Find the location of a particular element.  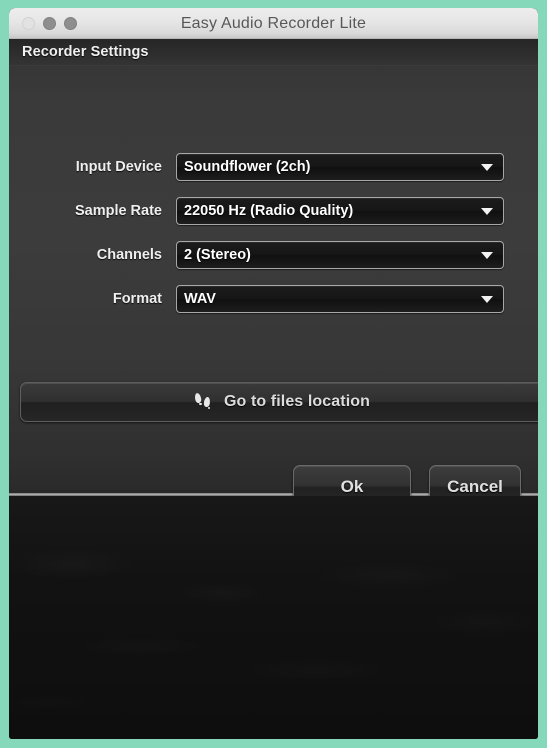

panel-header: Recorder Settings is located at coordinates (273, 52).